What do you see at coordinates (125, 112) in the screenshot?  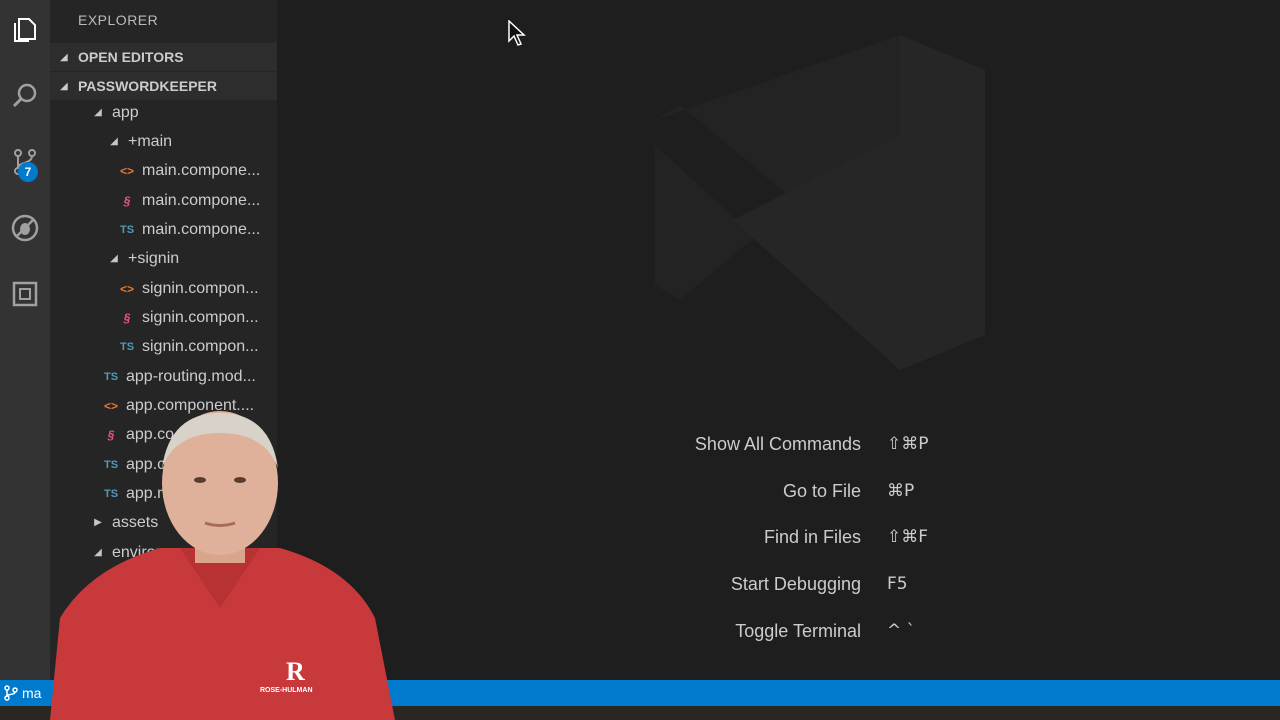 I see `tree-label: app` at bounding box center [125, 112].